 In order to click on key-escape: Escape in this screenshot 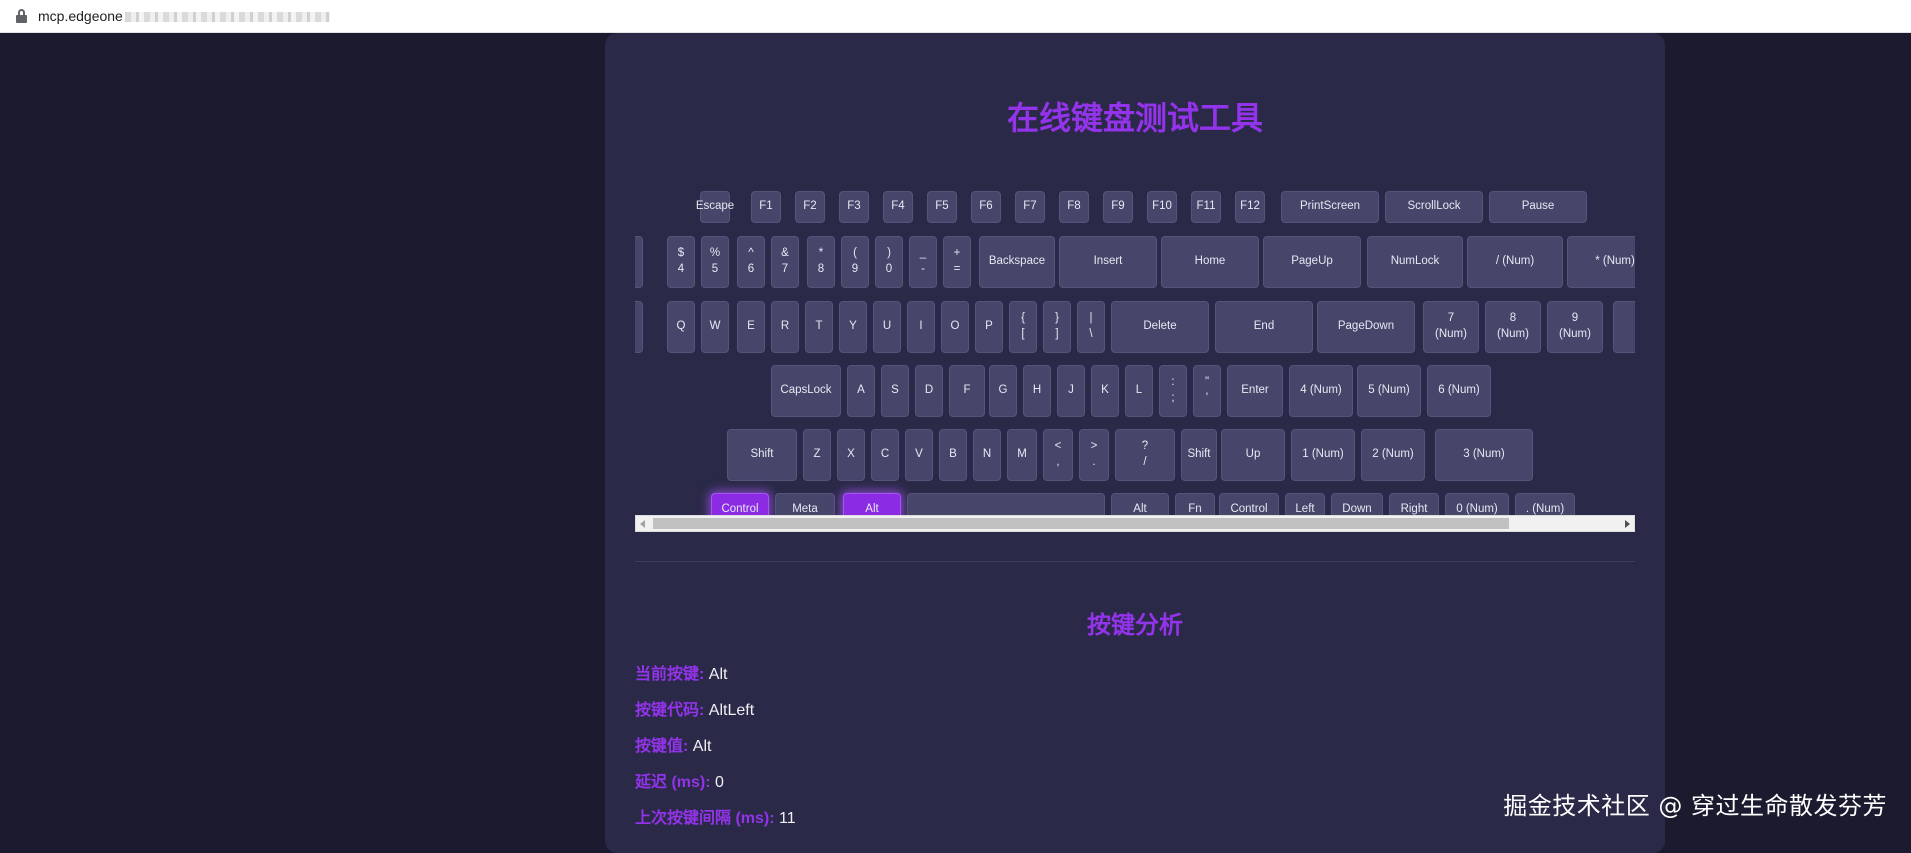, I will do `click(715, 207)`.